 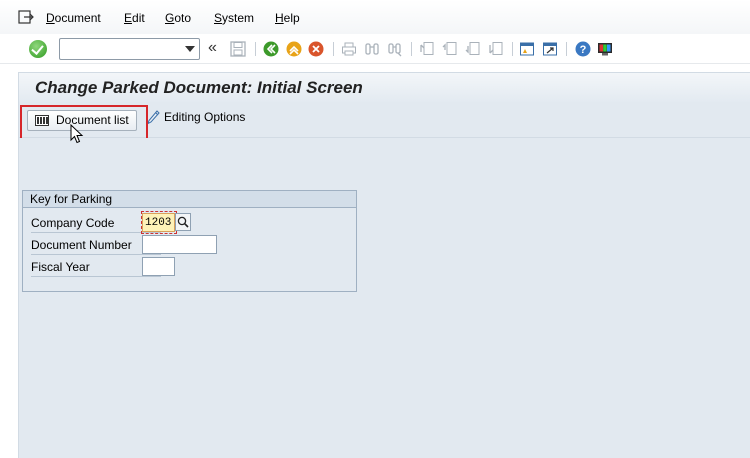 I want to click on menu-system-label: ystem, so click(x=238, y=18).